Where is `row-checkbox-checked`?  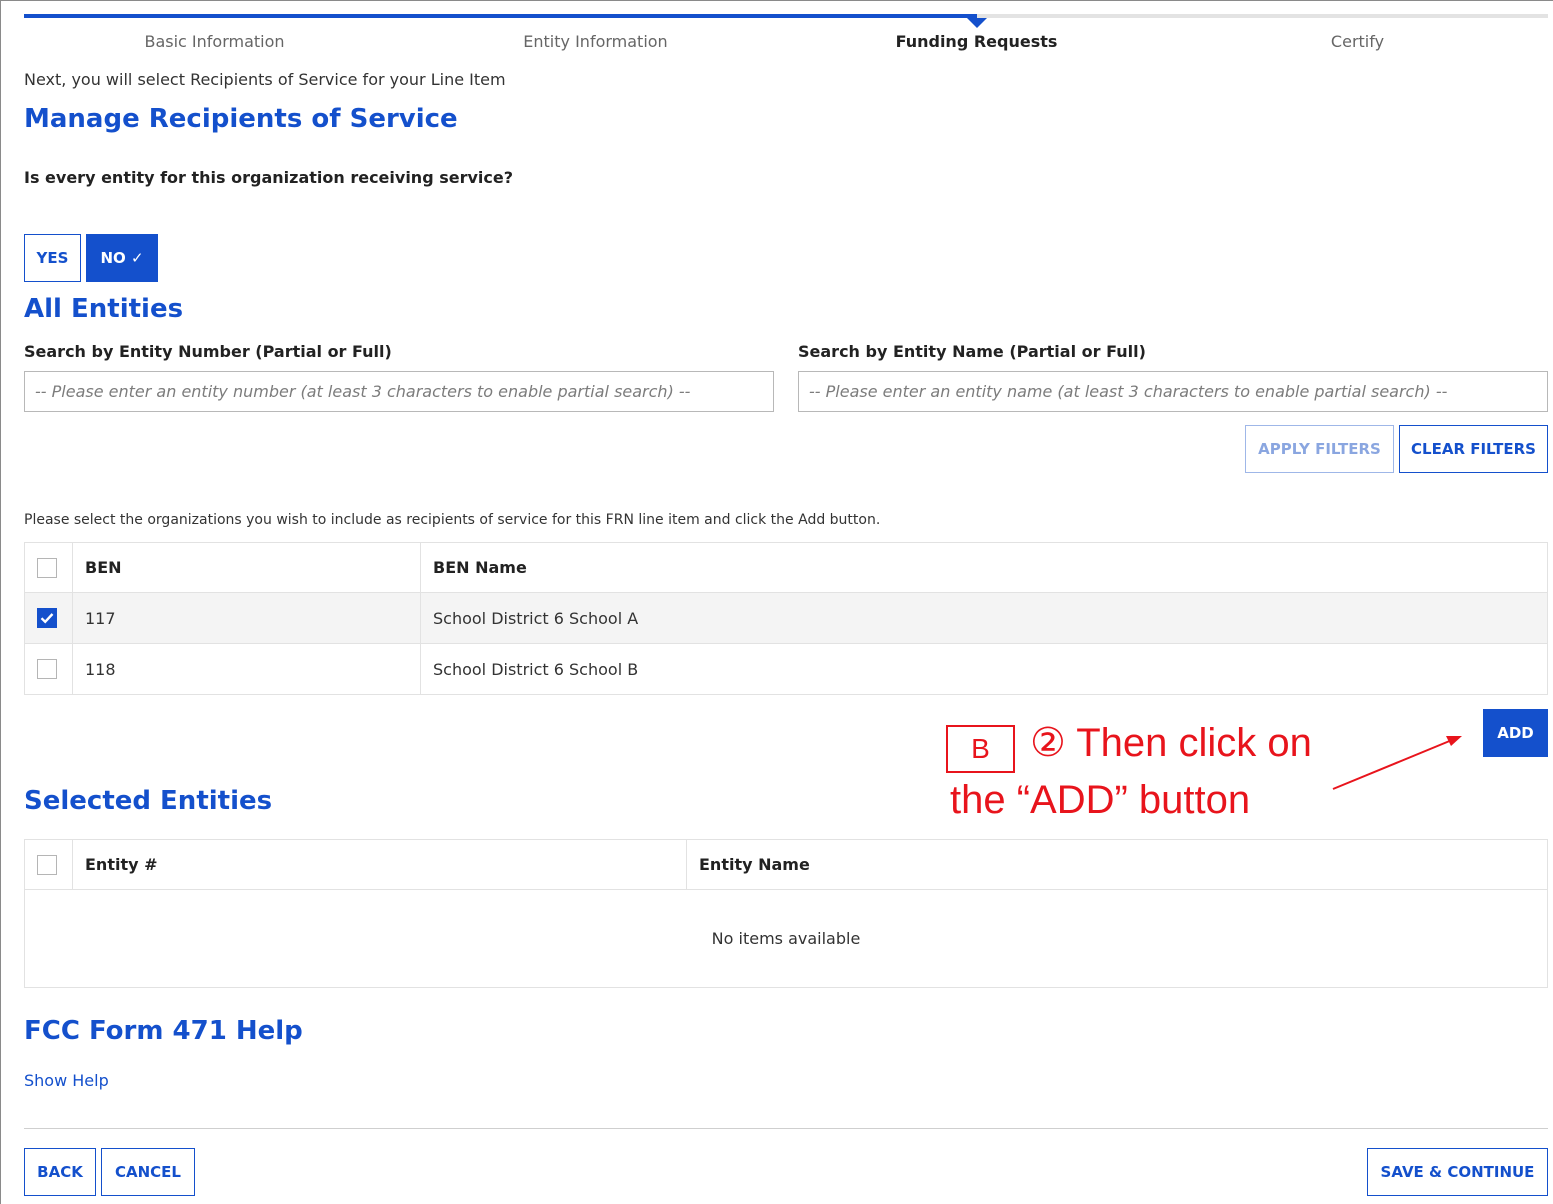 row-checkbox-checked is located at coordinates (47, 618).